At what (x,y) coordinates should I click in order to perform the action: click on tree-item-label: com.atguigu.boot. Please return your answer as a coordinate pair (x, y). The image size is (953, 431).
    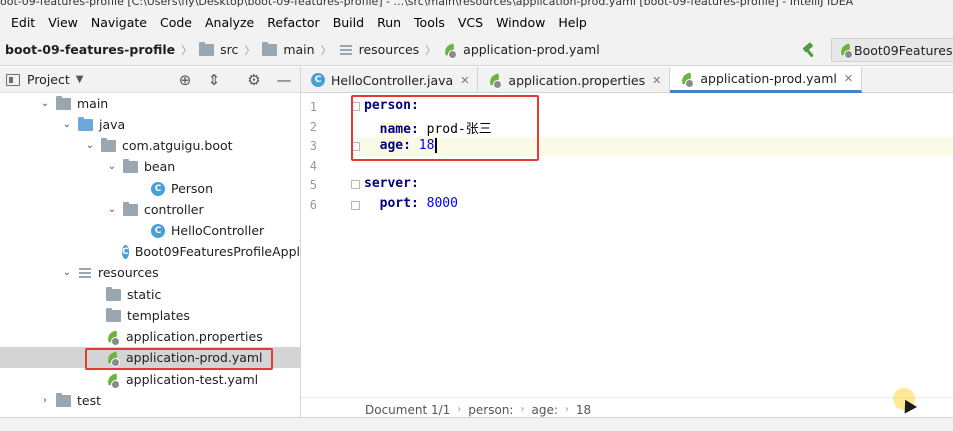
    Looking at the image, I should click on (177, 145).